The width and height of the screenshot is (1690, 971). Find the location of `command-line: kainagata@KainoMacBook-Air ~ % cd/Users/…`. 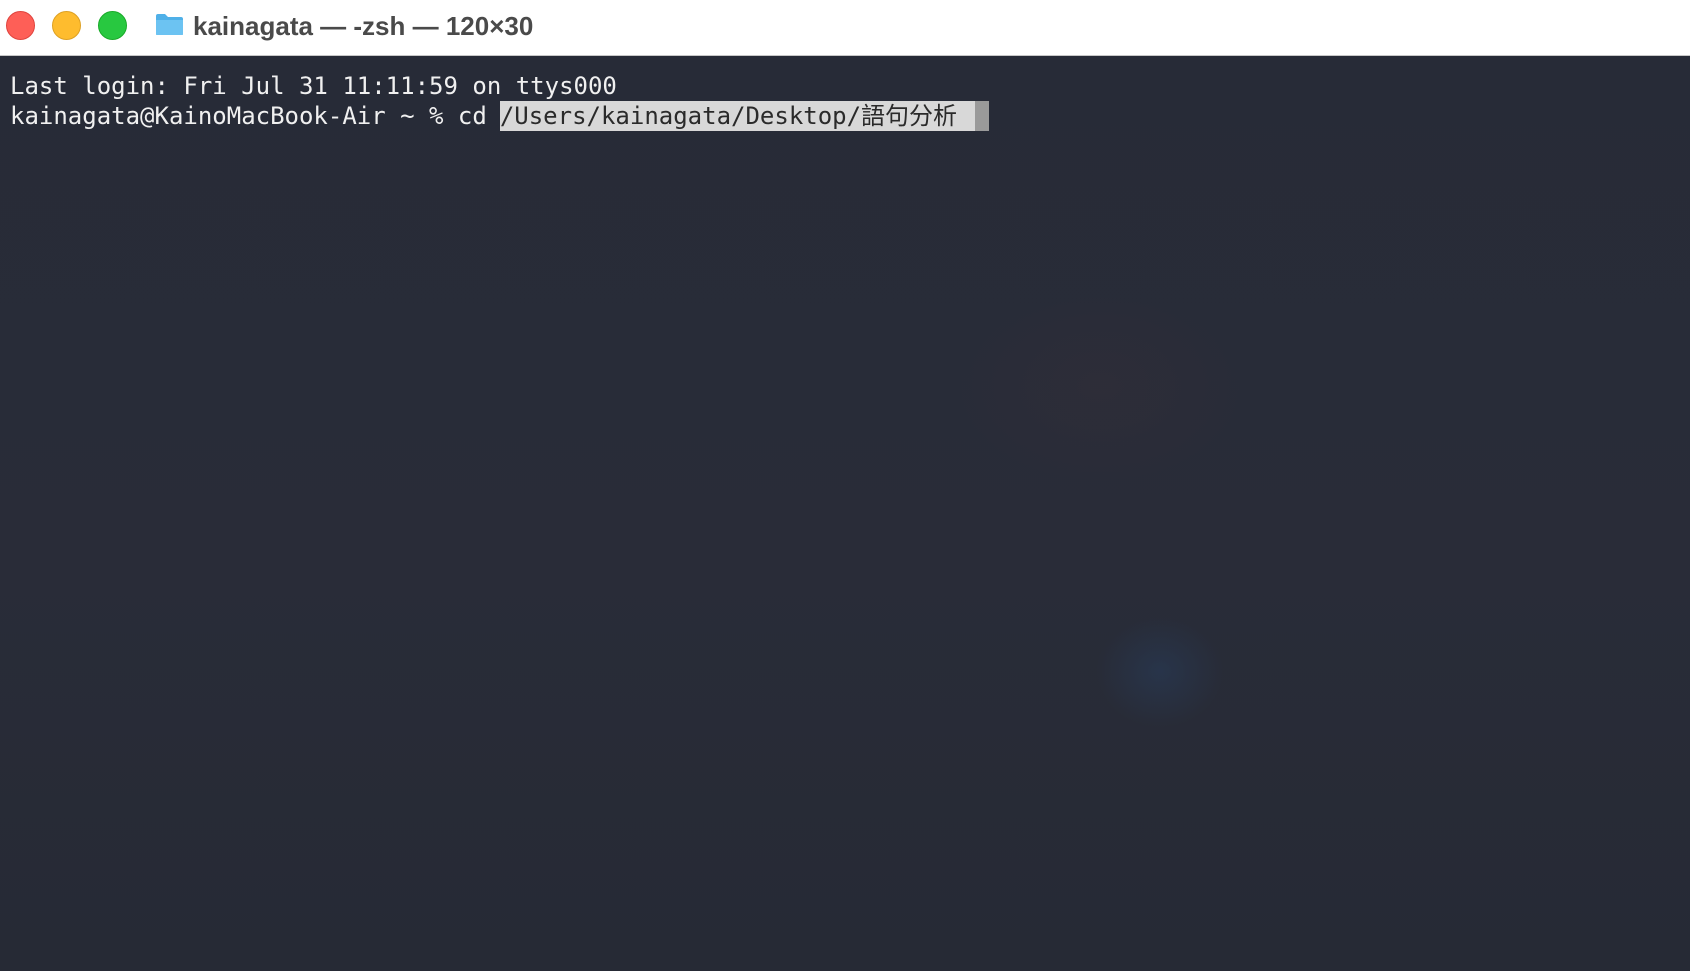

command-line: kainagata@KainoMacBook-Air ~ % cd/Users/… is located at coordinates (500, 116).